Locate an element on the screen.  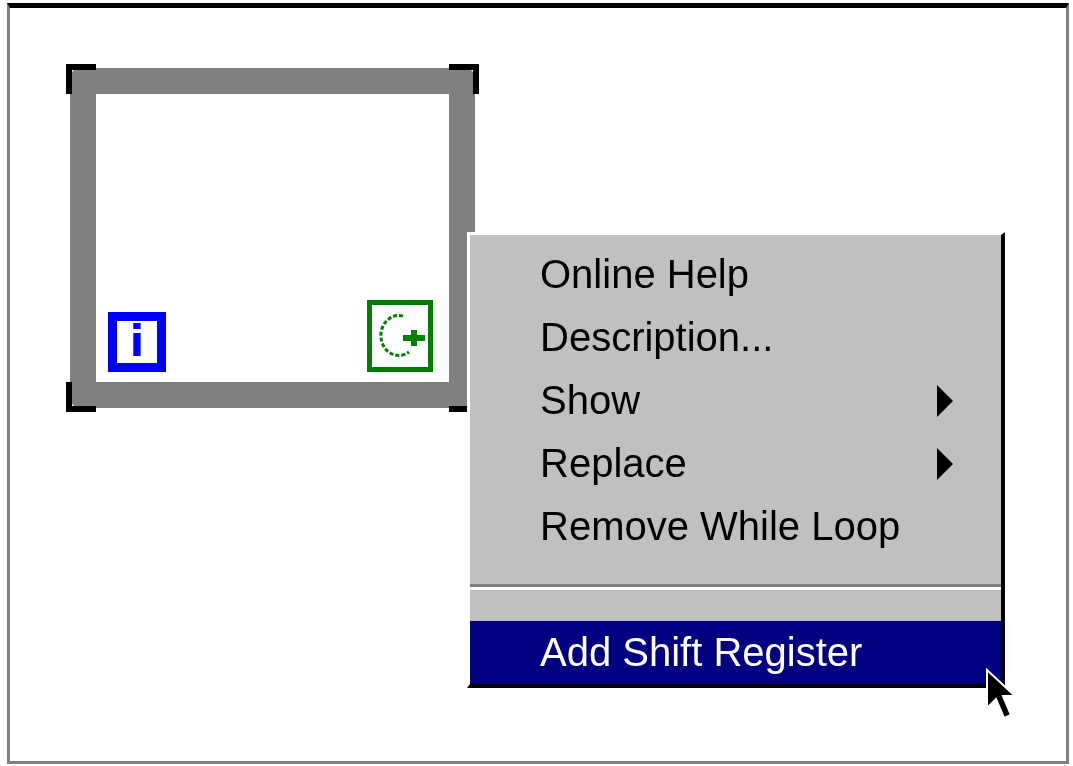
menu-item: Remove While Loop is located at coordinates (735, 526).